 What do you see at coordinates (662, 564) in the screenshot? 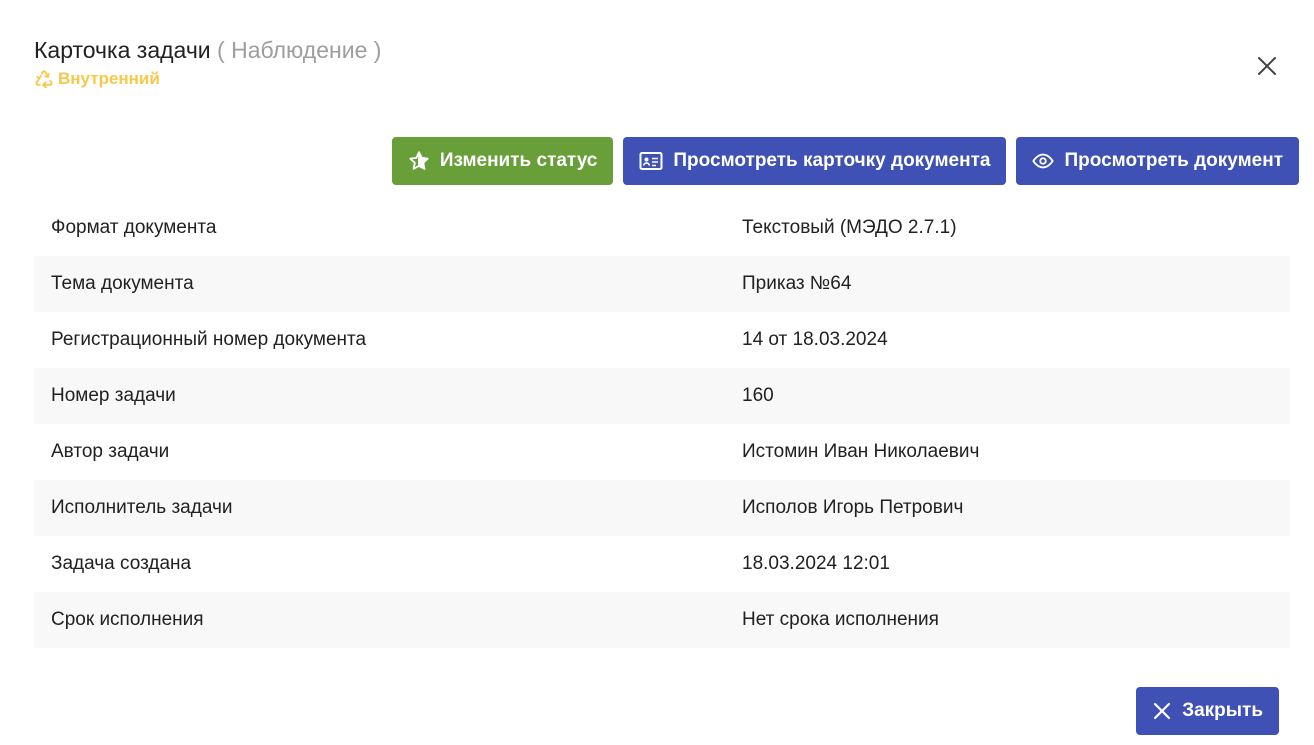
I see `detail-row: Задача создана 18.03.2024 12:01` at bounding box center [662, 564].